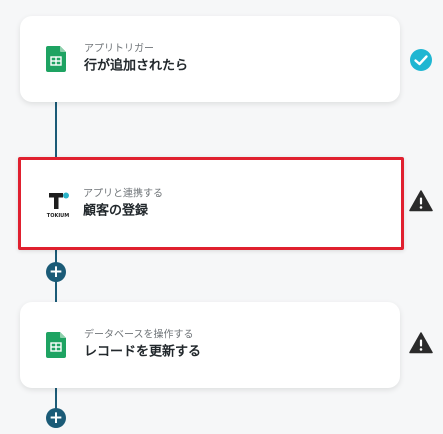 Image resolution: width=443 pixels, height=434 pixels. Describe the element at coordinates (143, 352) in the screenshot. I see `step-title: レコードを更新する` at that location.